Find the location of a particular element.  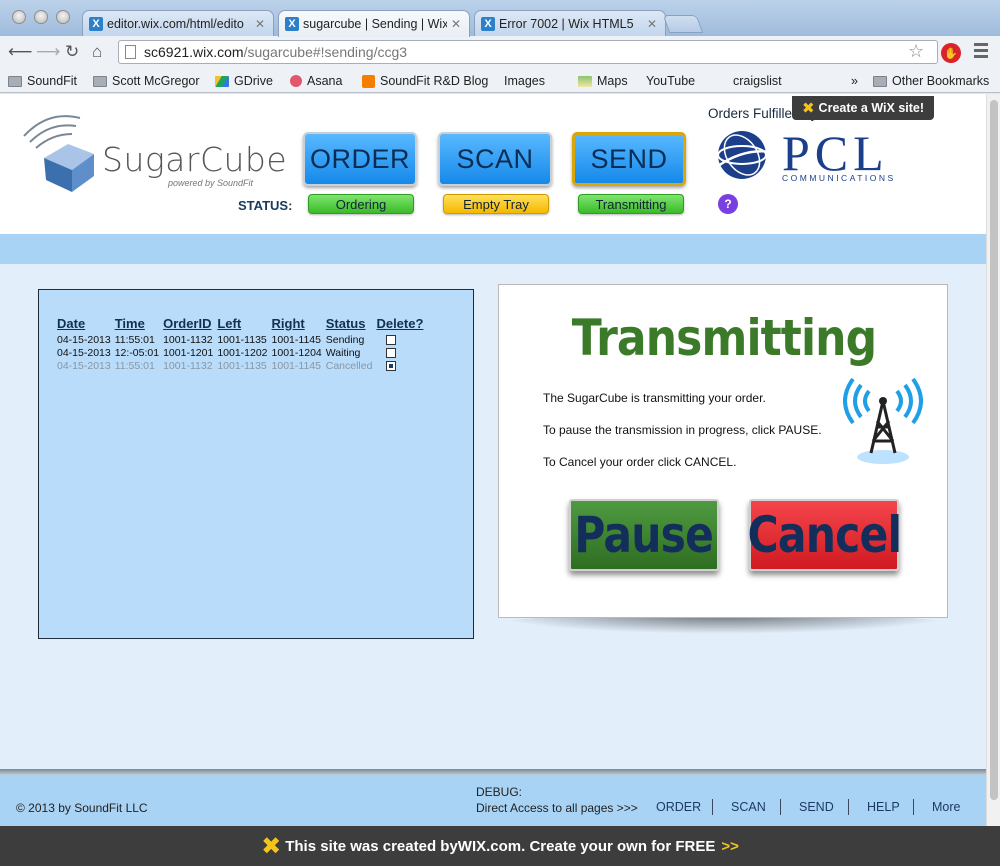

create-wix-site-button: ✖ Create a WiX site! is located at coordinates (863, 108).